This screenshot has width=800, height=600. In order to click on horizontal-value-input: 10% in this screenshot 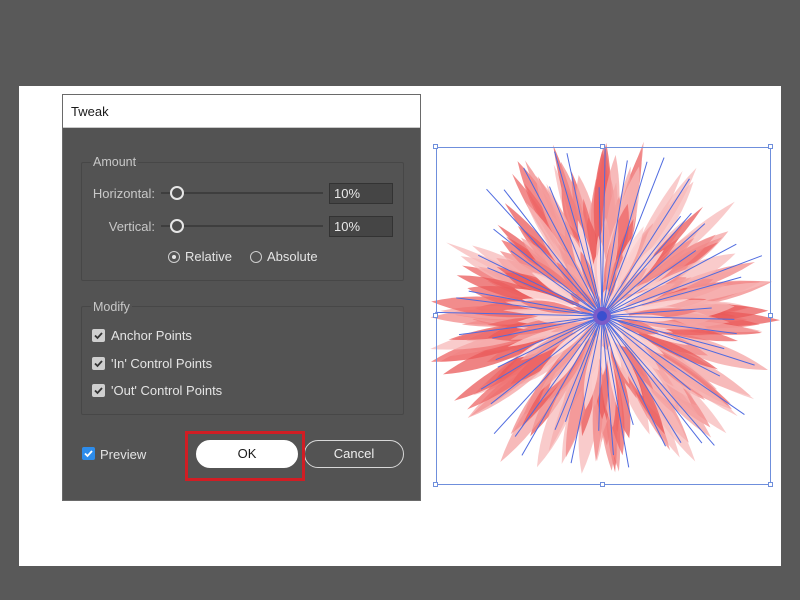, I will do `click(361, 193)`.